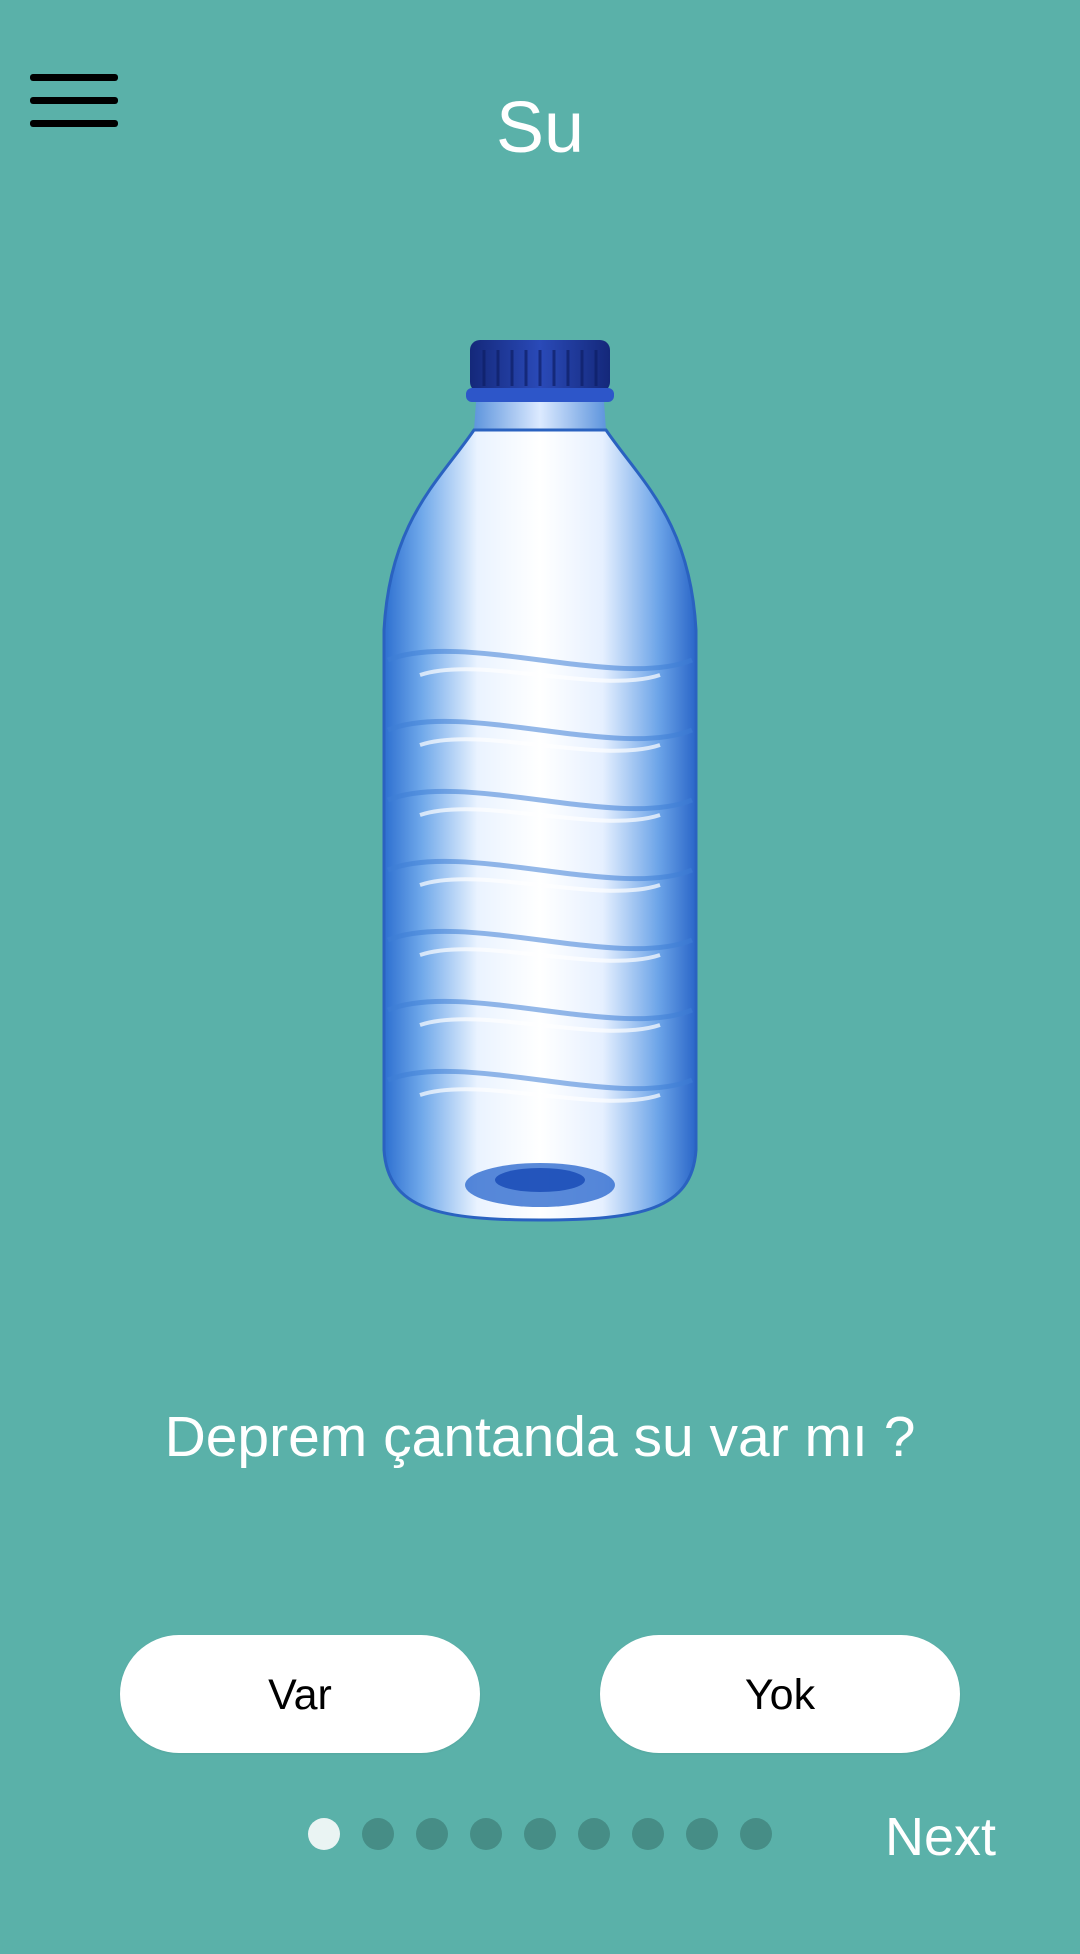 The height and width of the screenshot is (1954, 1080). What do you see at coordinates (540, 781) in the screenshot?
I see `water-bottle-image` at bounding box center [540, 781].